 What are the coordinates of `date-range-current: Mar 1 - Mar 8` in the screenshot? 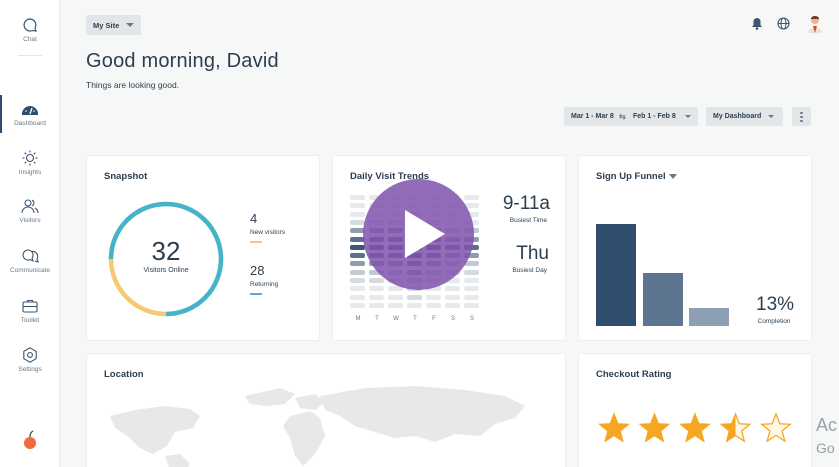 It's located at (592, 116).